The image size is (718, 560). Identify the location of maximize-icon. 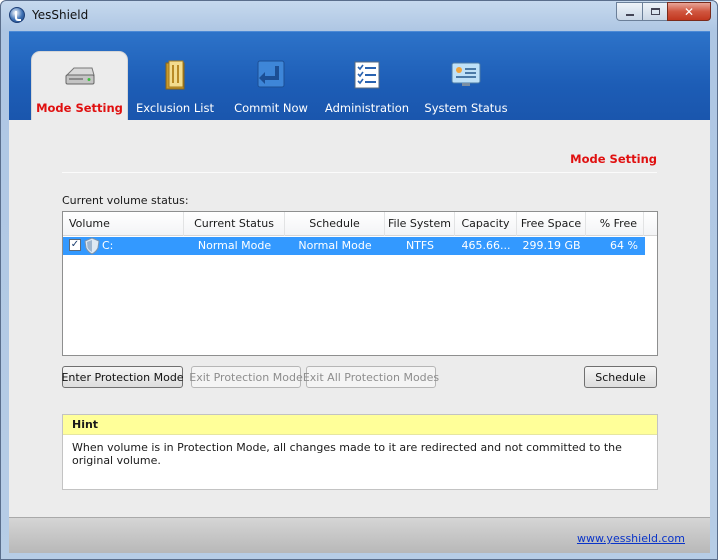
(655, 11).